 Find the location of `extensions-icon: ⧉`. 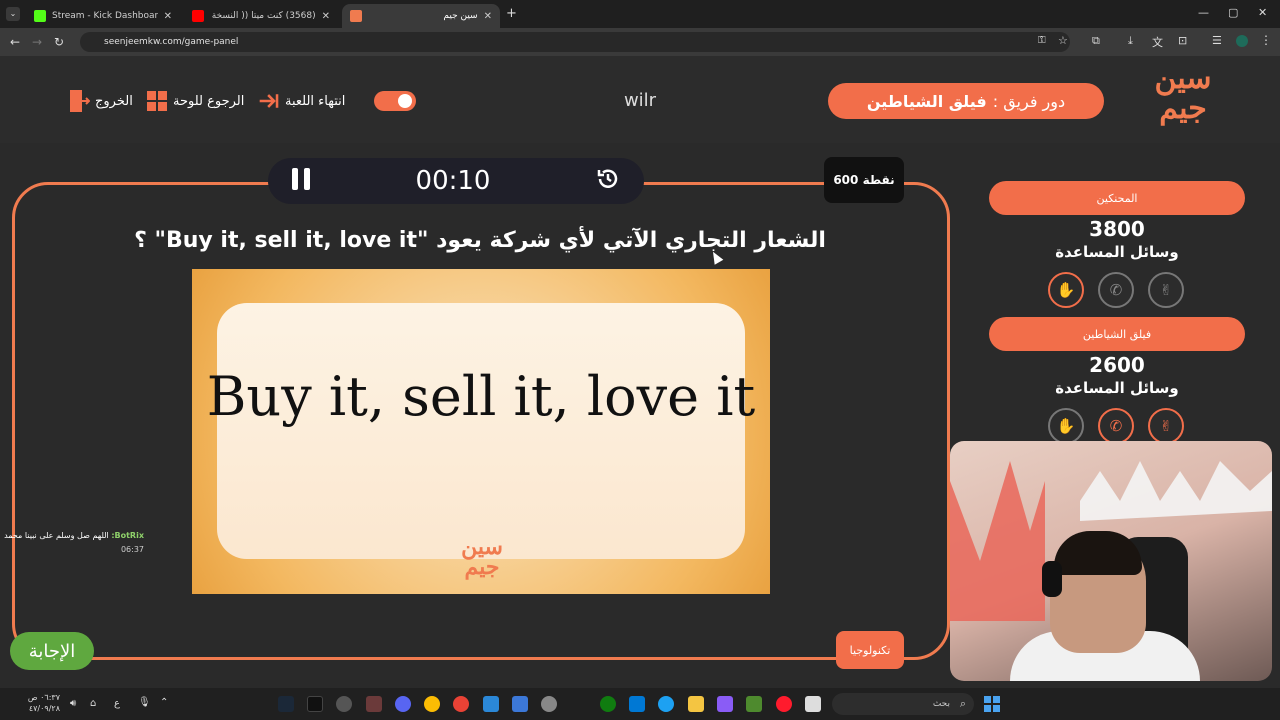

extensions-icon: ⧉ is located at coordinates (1096, 41).